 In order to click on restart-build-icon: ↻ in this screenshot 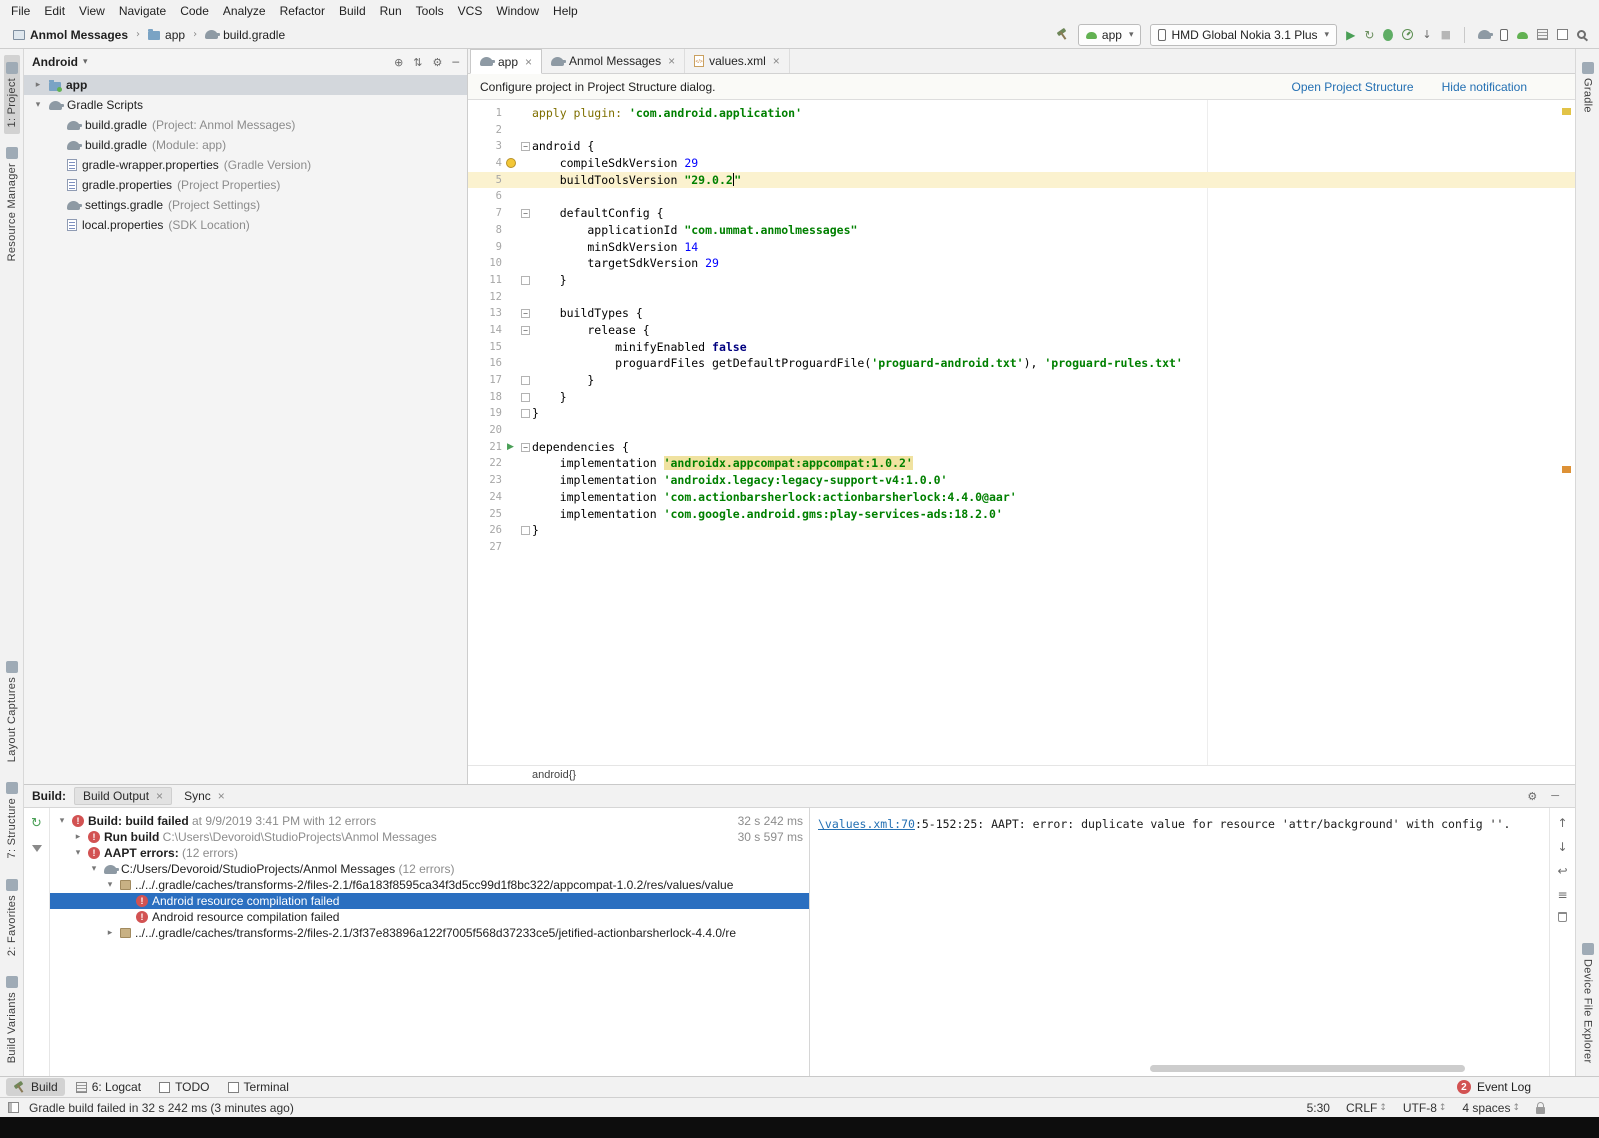, I will do `click(36, 823)`.